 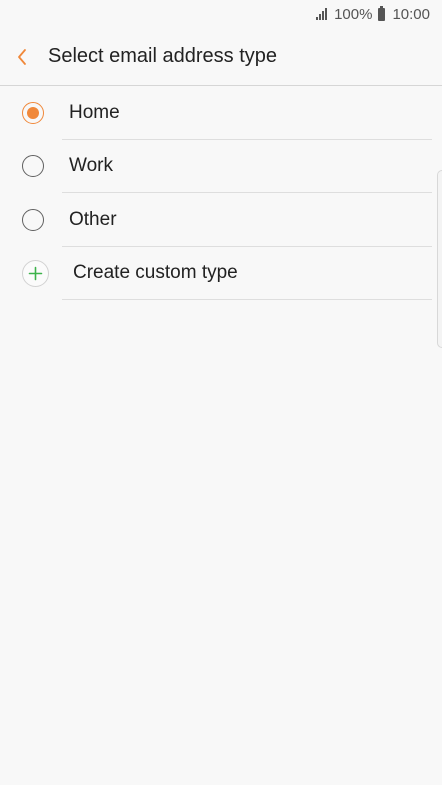 What do you see at coordinates (93, 219) in the screenshot?
I see `option-label-other: Other` at bounding box center [93, 219].